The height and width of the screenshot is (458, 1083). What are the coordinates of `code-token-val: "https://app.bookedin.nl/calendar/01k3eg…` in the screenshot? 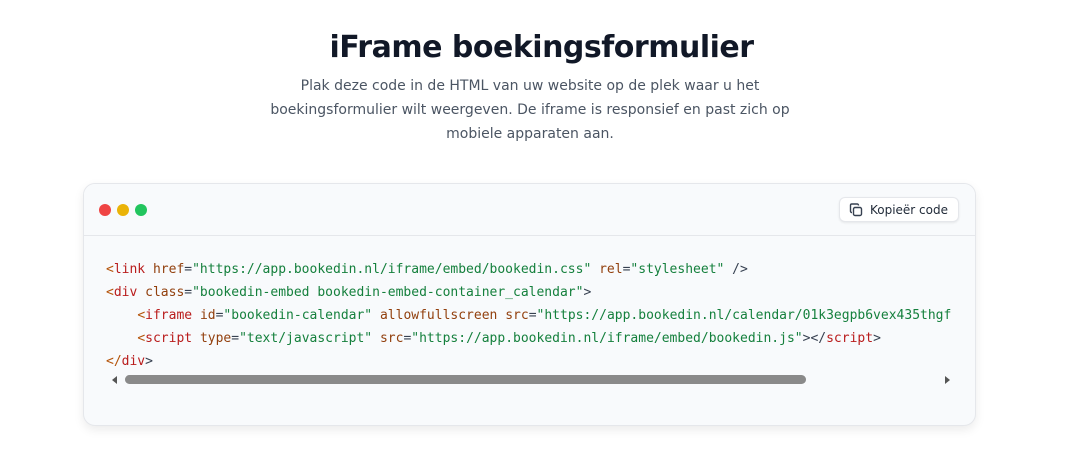 It's located at (744, 315).